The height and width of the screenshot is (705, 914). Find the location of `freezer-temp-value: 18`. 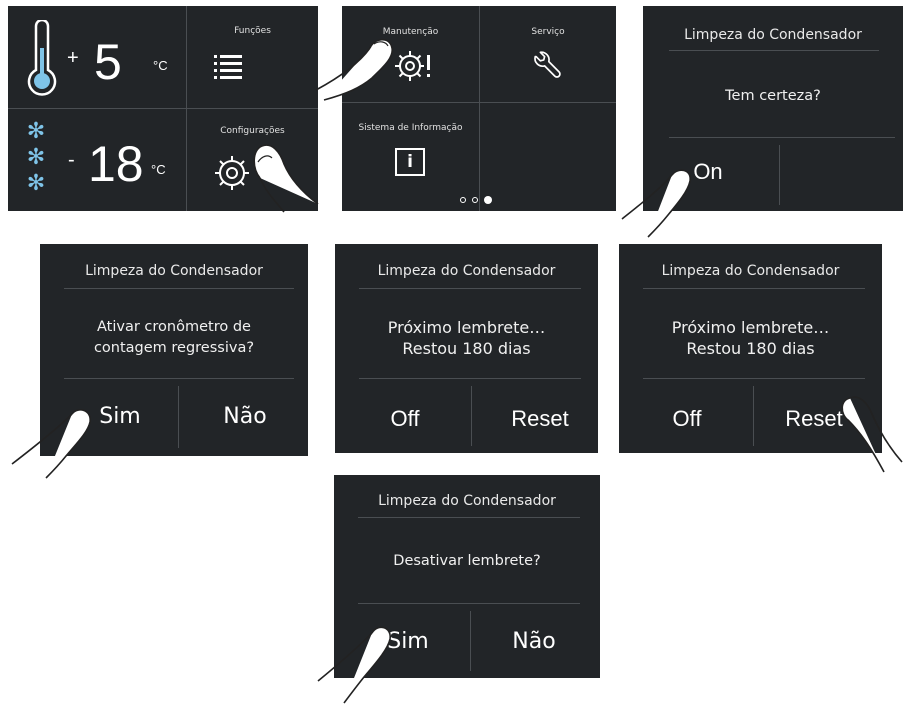

freezer-temp-value: 18 is located at coordinates (116, 164).